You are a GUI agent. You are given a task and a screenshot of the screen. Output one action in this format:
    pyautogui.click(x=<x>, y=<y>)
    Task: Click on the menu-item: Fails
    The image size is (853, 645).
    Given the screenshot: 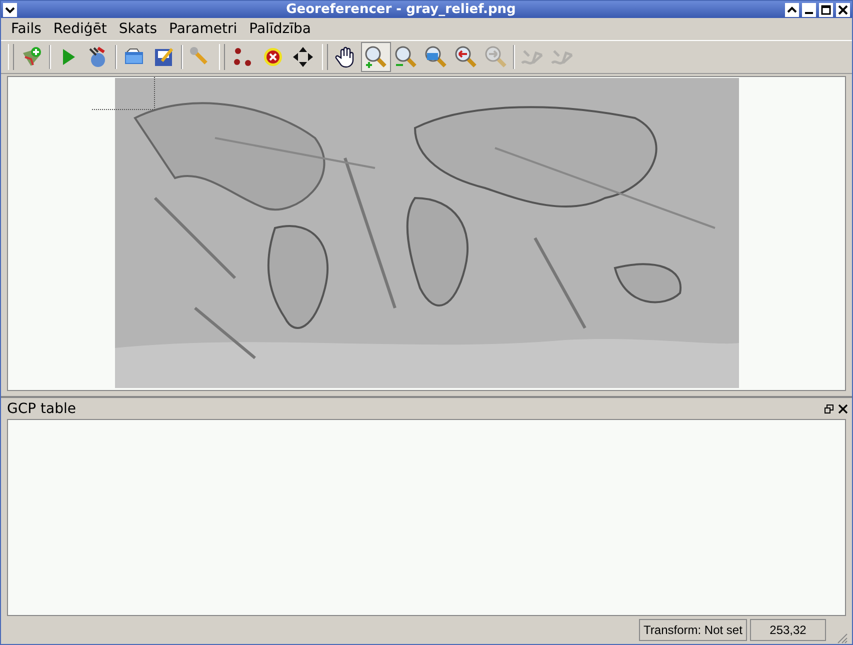 What is the action you would take?
    pyautogui.click(x=26, y=29)
    